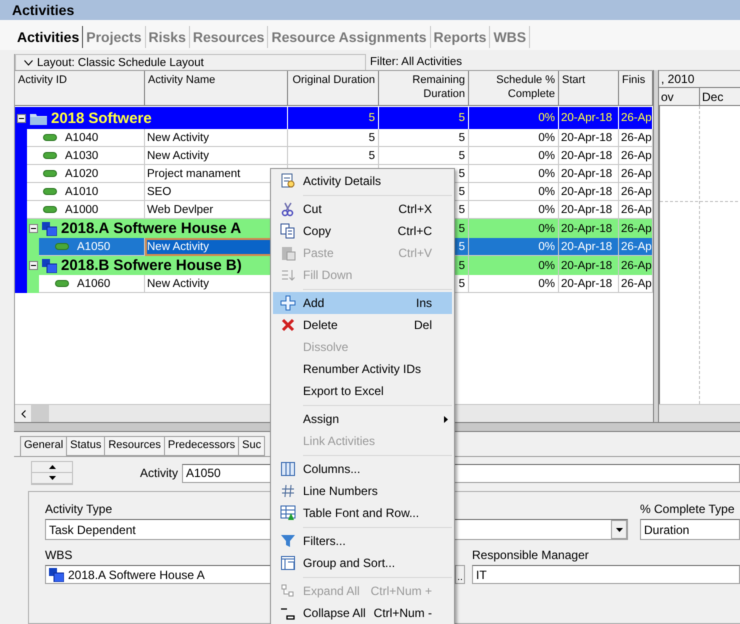 The height and width of the screenshot is (624, 740). What do you see at coordinates (93, 284) in the screenshot?
I see `table-cell: A1060` at bounding box center [93, 284].